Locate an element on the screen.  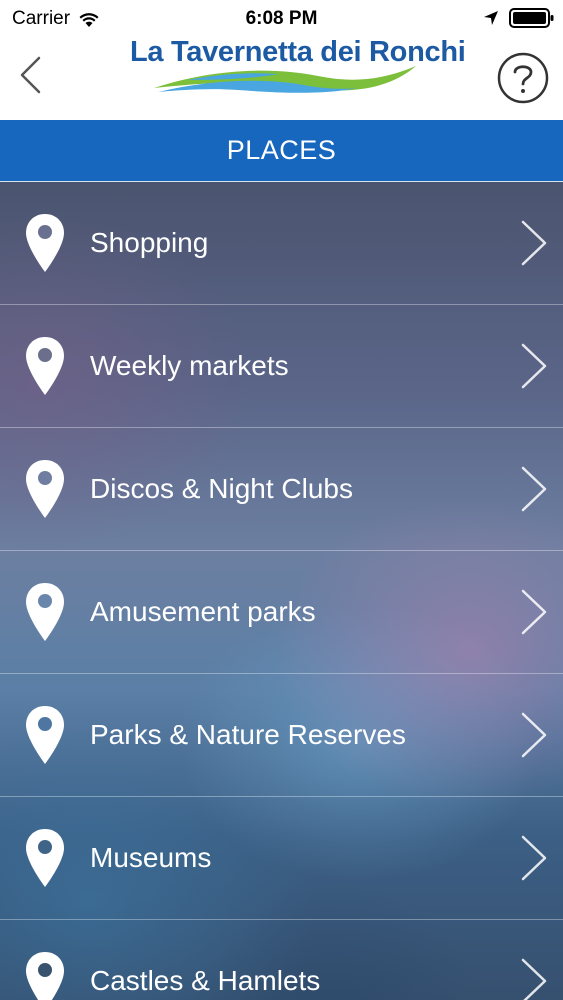
list-item-parks-nature-reserves: Parks & Nature Reserves is located at coordinates (281, 735).